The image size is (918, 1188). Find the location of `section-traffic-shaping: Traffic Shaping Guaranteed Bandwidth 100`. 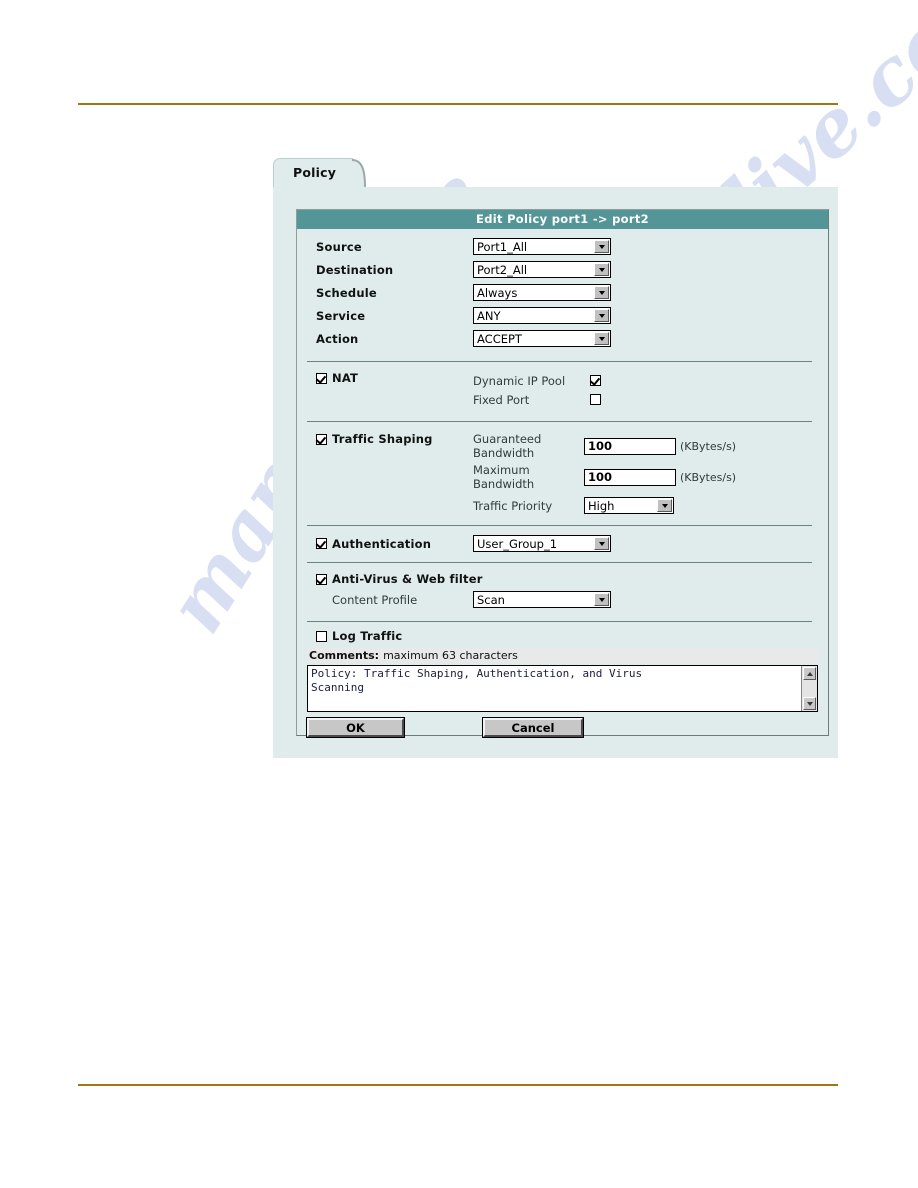

section-traffic-shaping: Traffic Shaping Guaranteed Bandwidth 100 is located at coordinates (562, 468).